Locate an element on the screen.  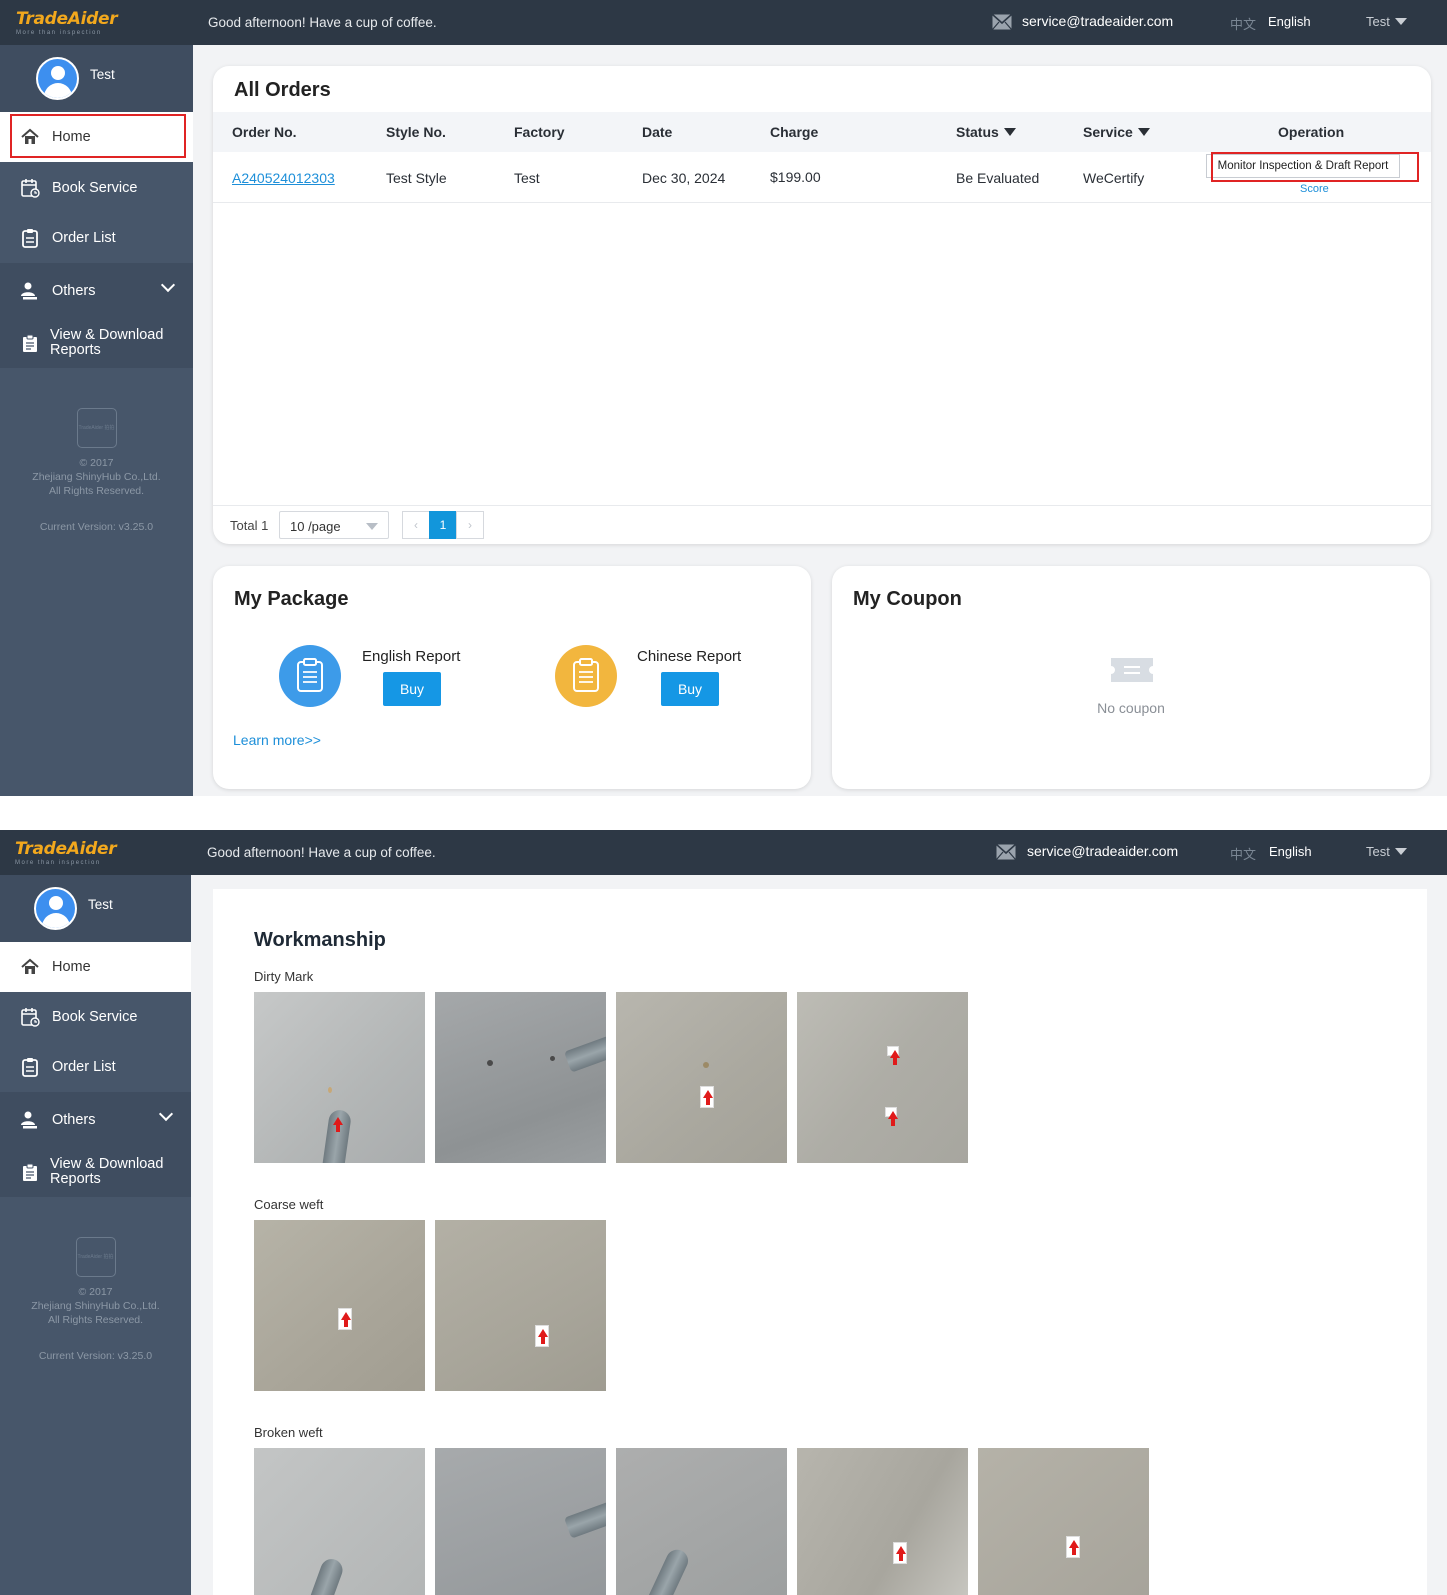
status-cell: Be Evaluated is located at coordinates (998, 178).